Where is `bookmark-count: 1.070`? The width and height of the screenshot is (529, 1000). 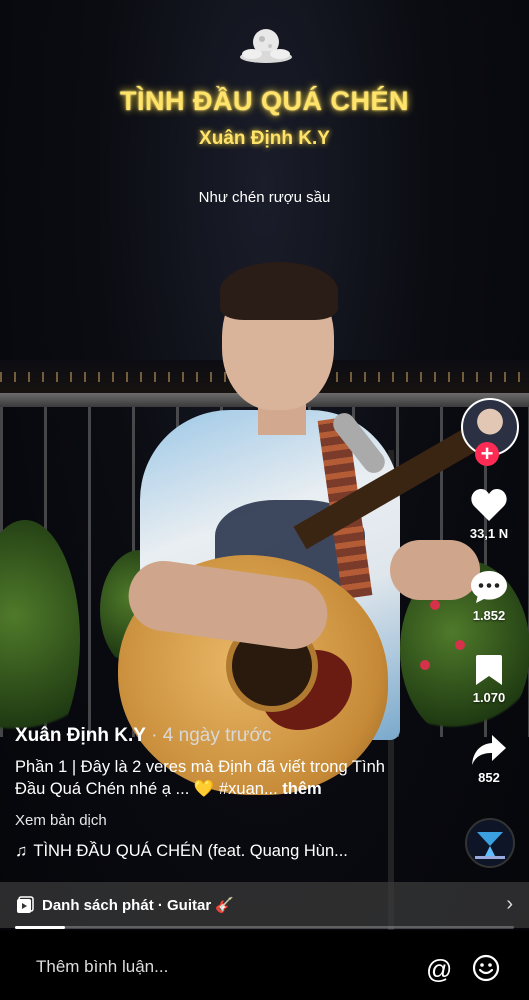 bookmark-count: 1.070 is located at coordinates (489, 697).